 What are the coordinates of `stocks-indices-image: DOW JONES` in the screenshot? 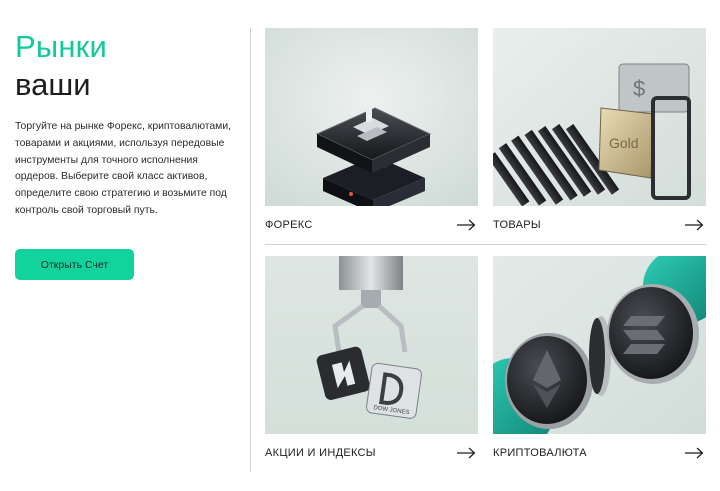 It's located at (371, 345).